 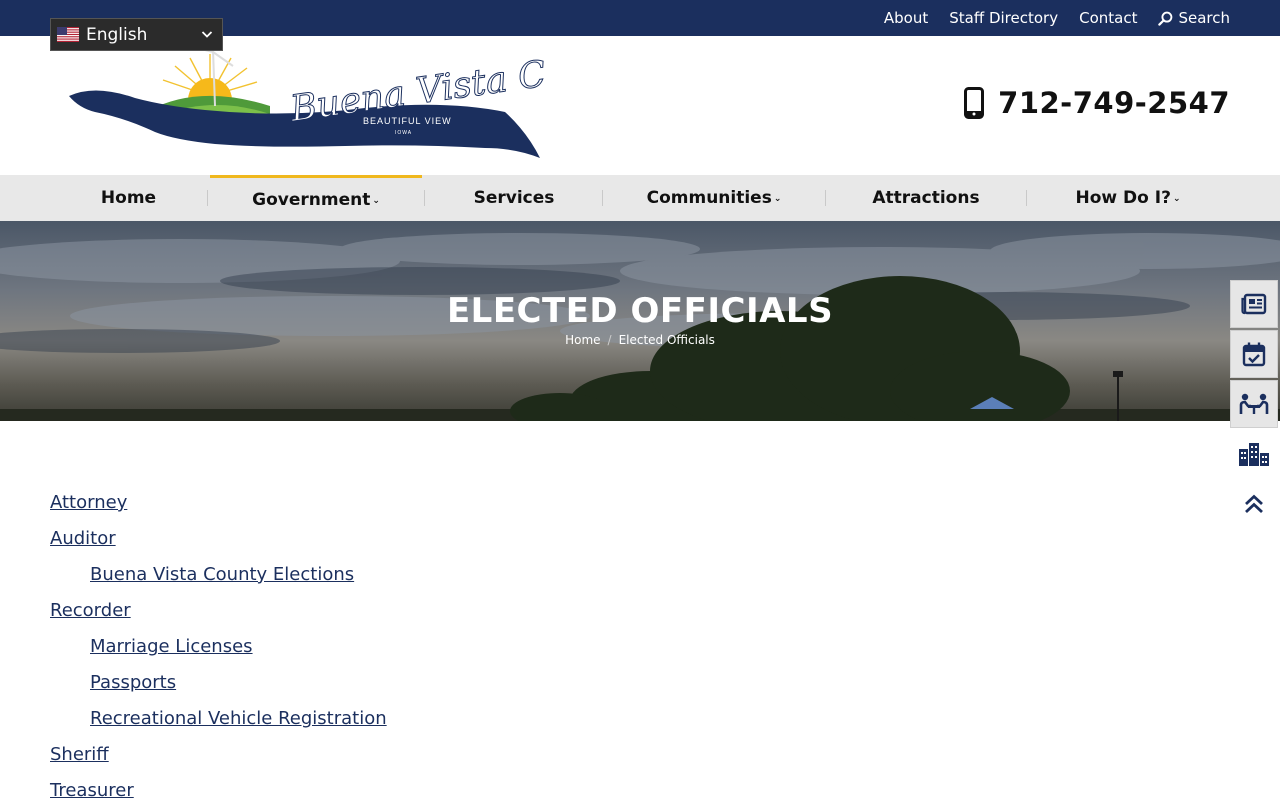 I want to click on side-toolbar, so click(x=1254, y=405).